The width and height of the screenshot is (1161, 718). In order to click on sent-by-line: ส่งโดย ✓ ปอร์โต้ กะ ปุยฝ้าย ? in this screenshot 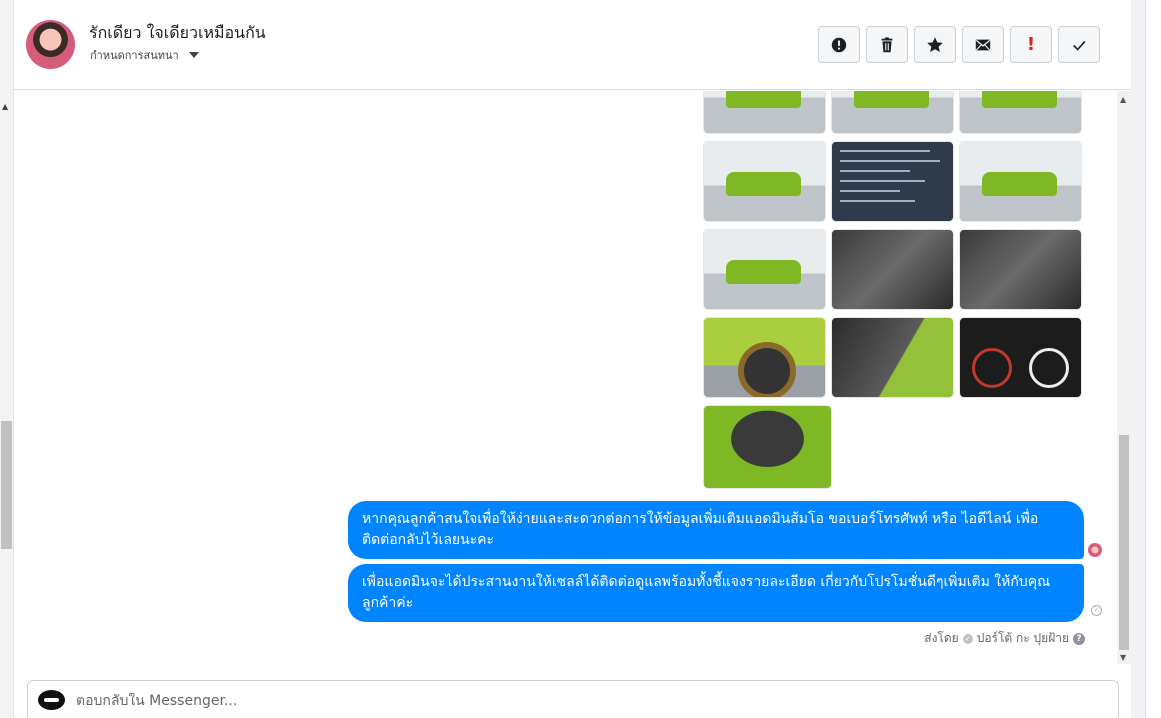, I will do `click(1004, 638)`.